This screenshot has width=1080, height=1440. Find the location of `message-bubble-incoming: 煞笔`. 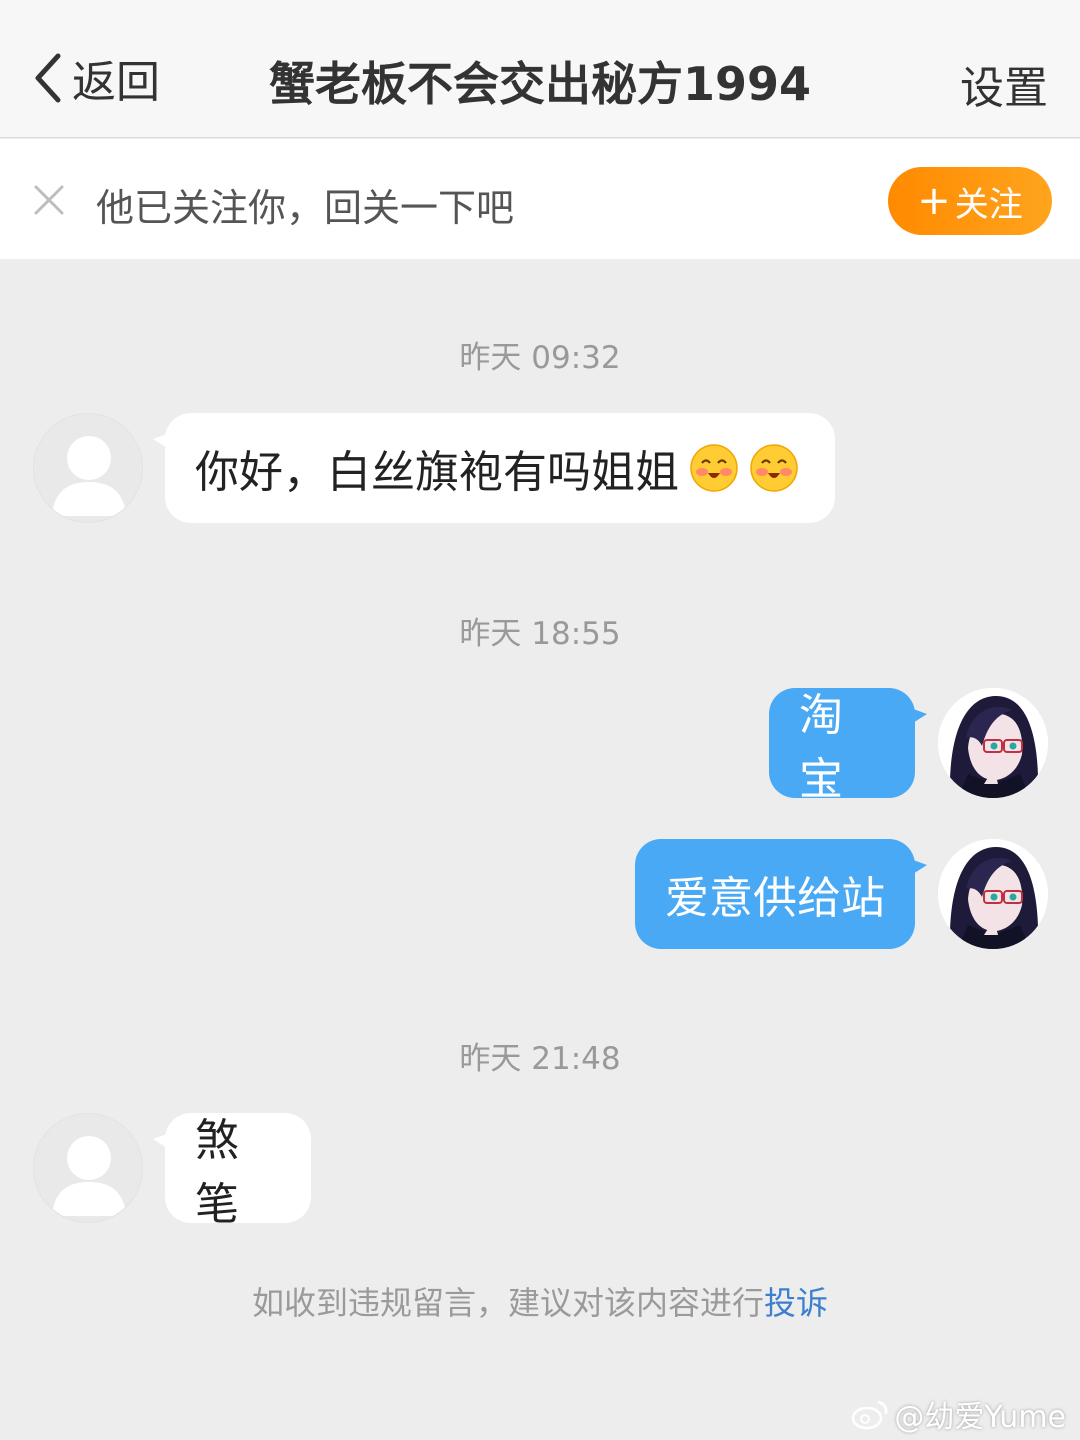

message-bubble-incoming: 煞笔 is located at coordinates (232, 1171).